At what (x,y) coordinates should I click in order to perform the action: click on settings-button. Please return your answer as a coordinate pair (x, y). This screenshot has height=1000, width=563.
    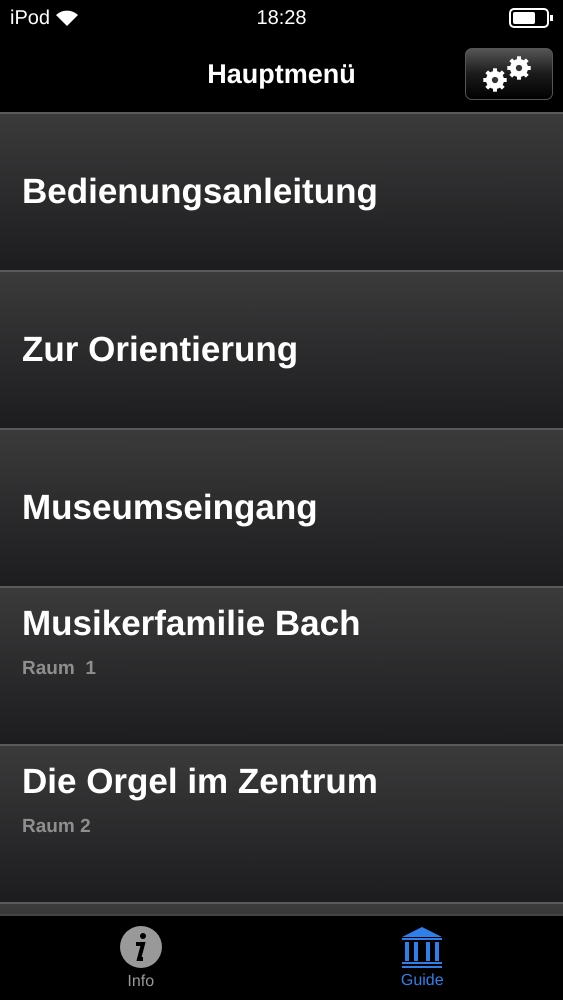
    Looking at the image, I should click on (509, 74).